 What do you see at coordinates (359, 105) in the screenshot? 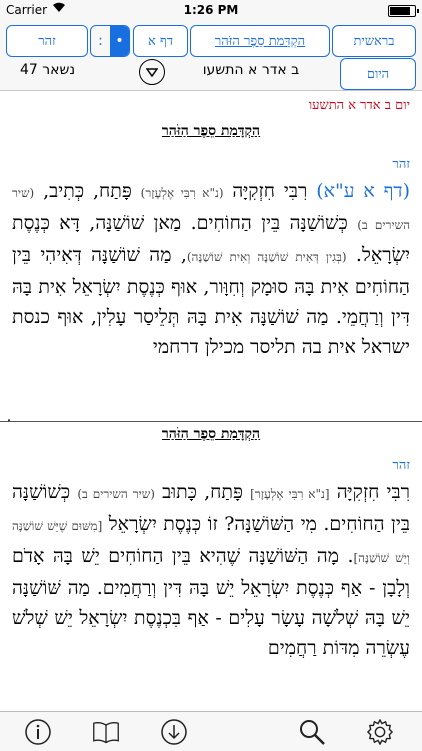
I see `day-date: יום ב אדר א התשעו` at bounding box center [359, 105].